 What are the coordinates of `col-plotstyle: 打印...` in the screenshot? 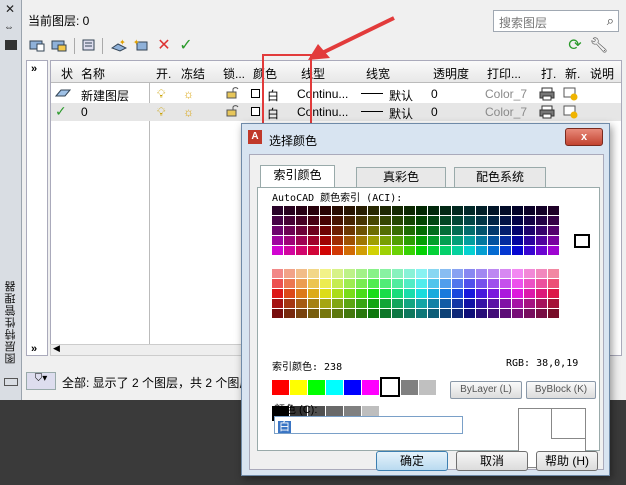 It's located at (504, 73).